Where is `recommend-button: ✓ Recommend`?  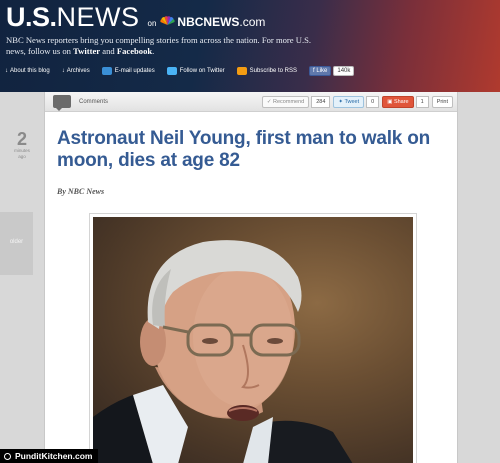
recommend-button: ✓ Recommend is located at coordinates (285, 102).